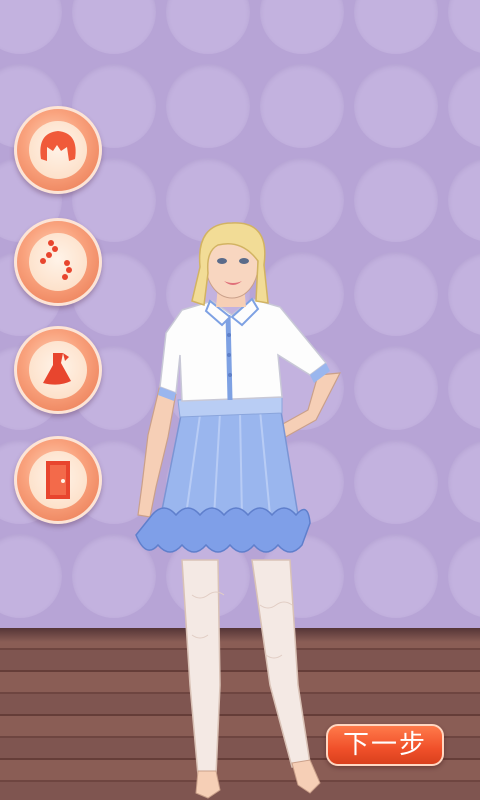 The width and height of the screenshot is (480, 800). I want to click on skirt, so click(229, 462).